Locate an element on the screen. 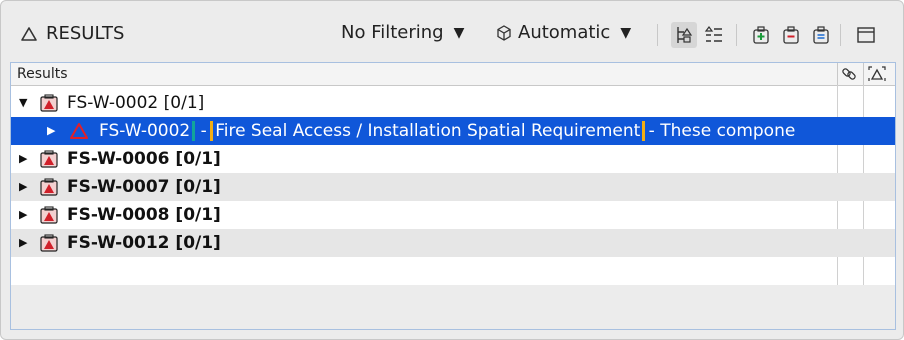 The width and height of the screenshot is (904, 340). filter-dropdown-label: No Filtering is located at coordinates (392, 32).